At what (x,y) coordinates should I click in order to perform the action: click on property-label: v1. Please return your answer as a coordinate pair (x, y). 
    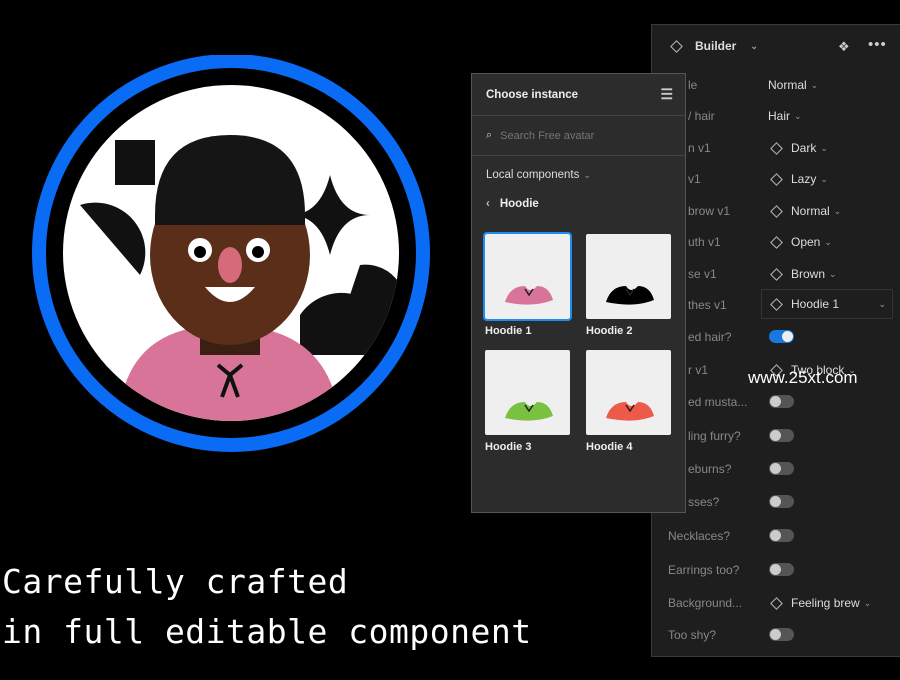
    Looking at the image, I should click on (694, 179).